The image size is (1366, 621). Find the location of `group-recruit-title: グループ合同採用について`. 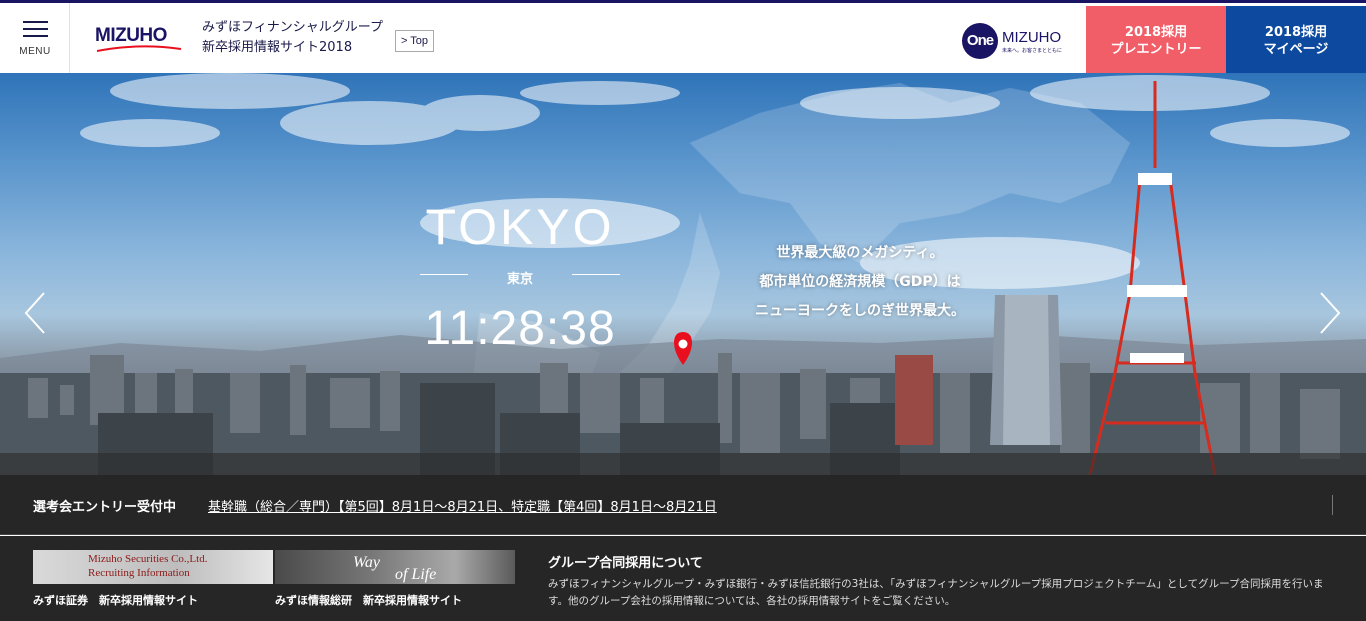

group-recruit-title: グループ合同採用について is located at coordinates (625, 563).